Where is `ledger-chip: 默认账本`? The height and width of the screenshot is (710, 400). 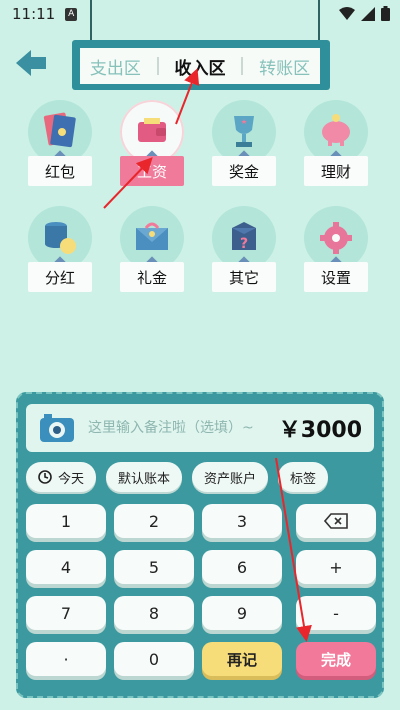 ledger-chip: 默认账本 is located at coordinates (144, 477).